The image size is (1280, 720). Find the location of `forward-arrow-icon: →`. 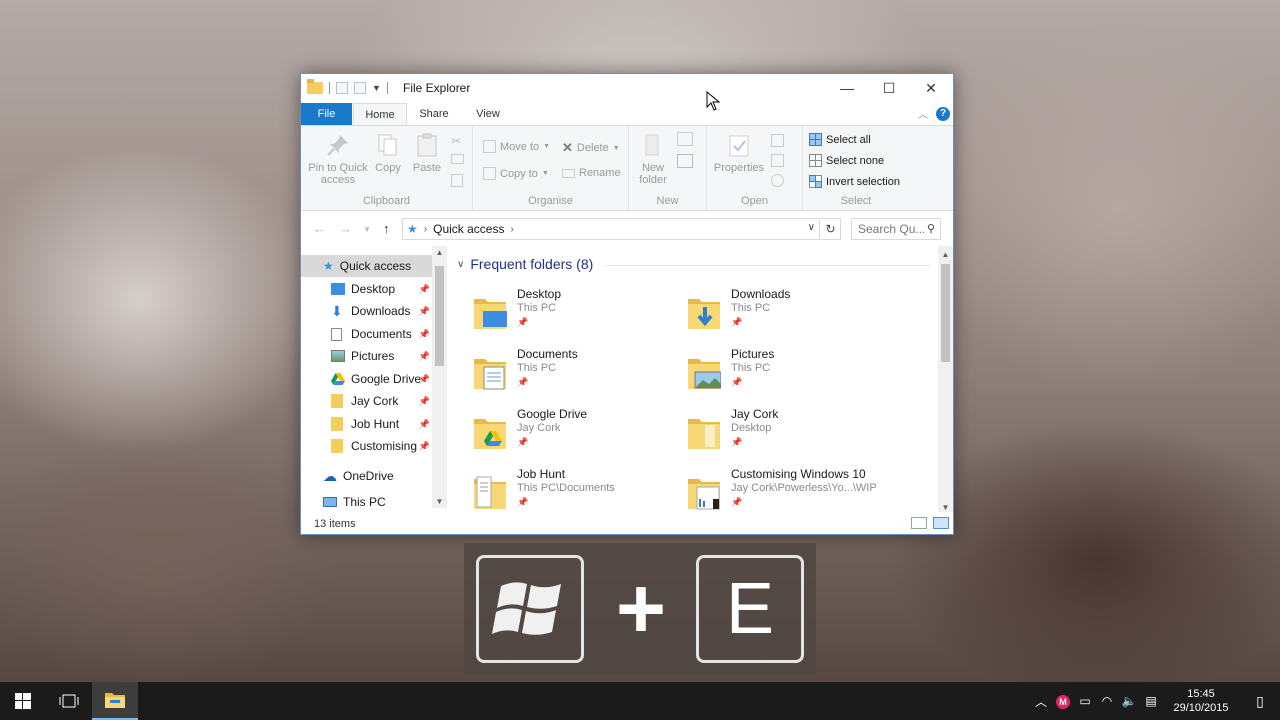

forward-arrow-icon: → is located at coordinates (345, 228).